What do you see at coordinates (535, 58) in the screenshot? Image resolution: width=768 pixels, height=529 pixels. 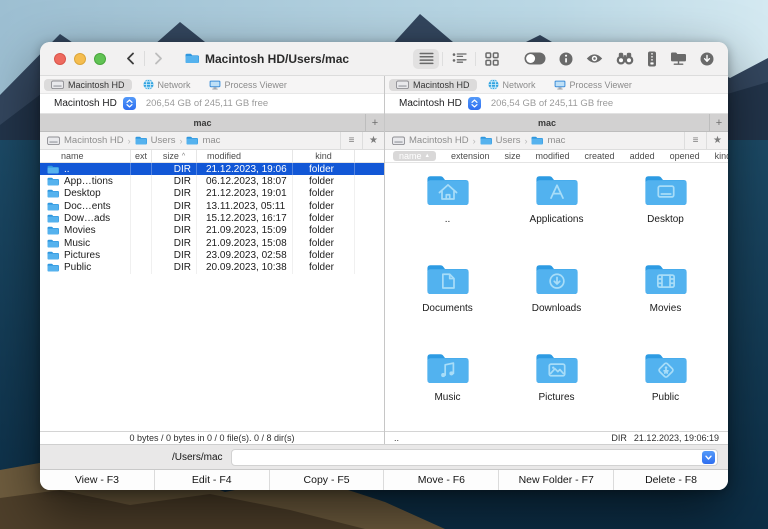 I see `toggle-icon` at bounding box center [535, 58].